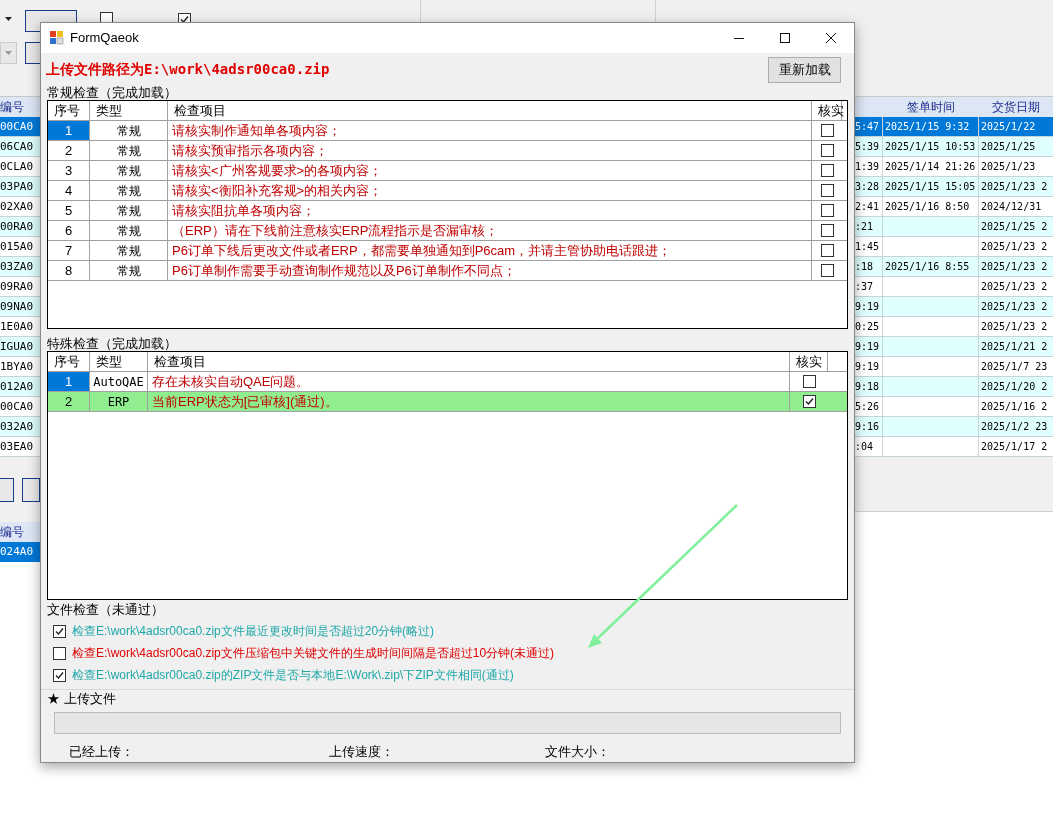  What do you see at coordinates (20, 427) in the screenshot?
I see `table-cell: 032A0` at bounding box center [20, 427].